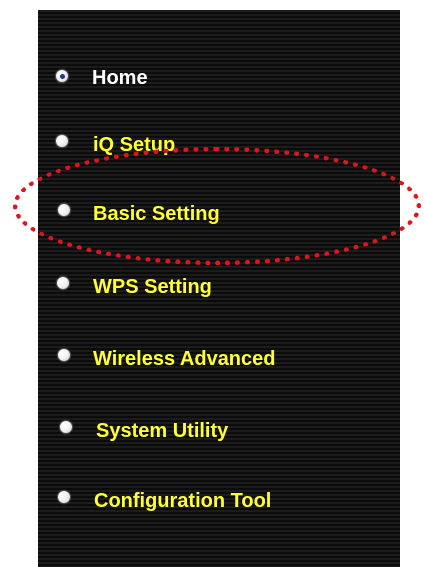 The width and height of the screenshot is (425, 567). I want to click on menu-item-basic-setting: Basic Setting, so click(208, 213).